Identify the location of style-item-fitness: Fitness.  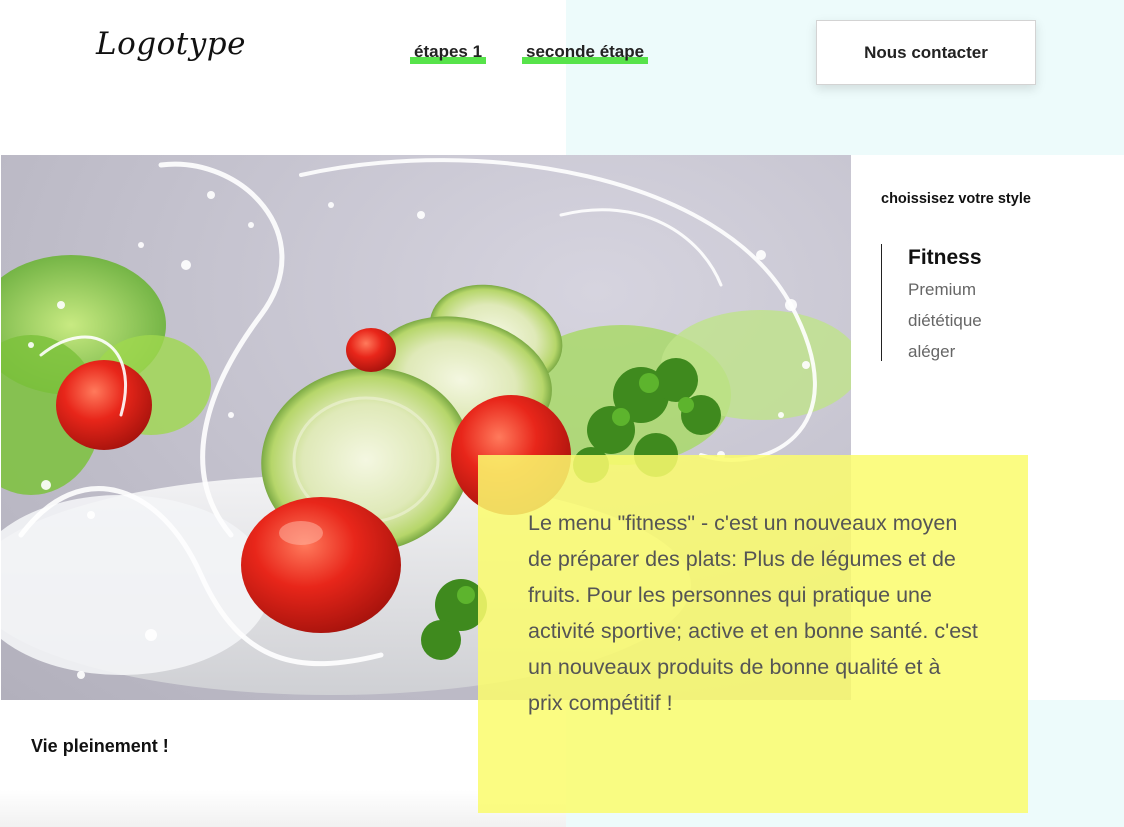
(945, 258).